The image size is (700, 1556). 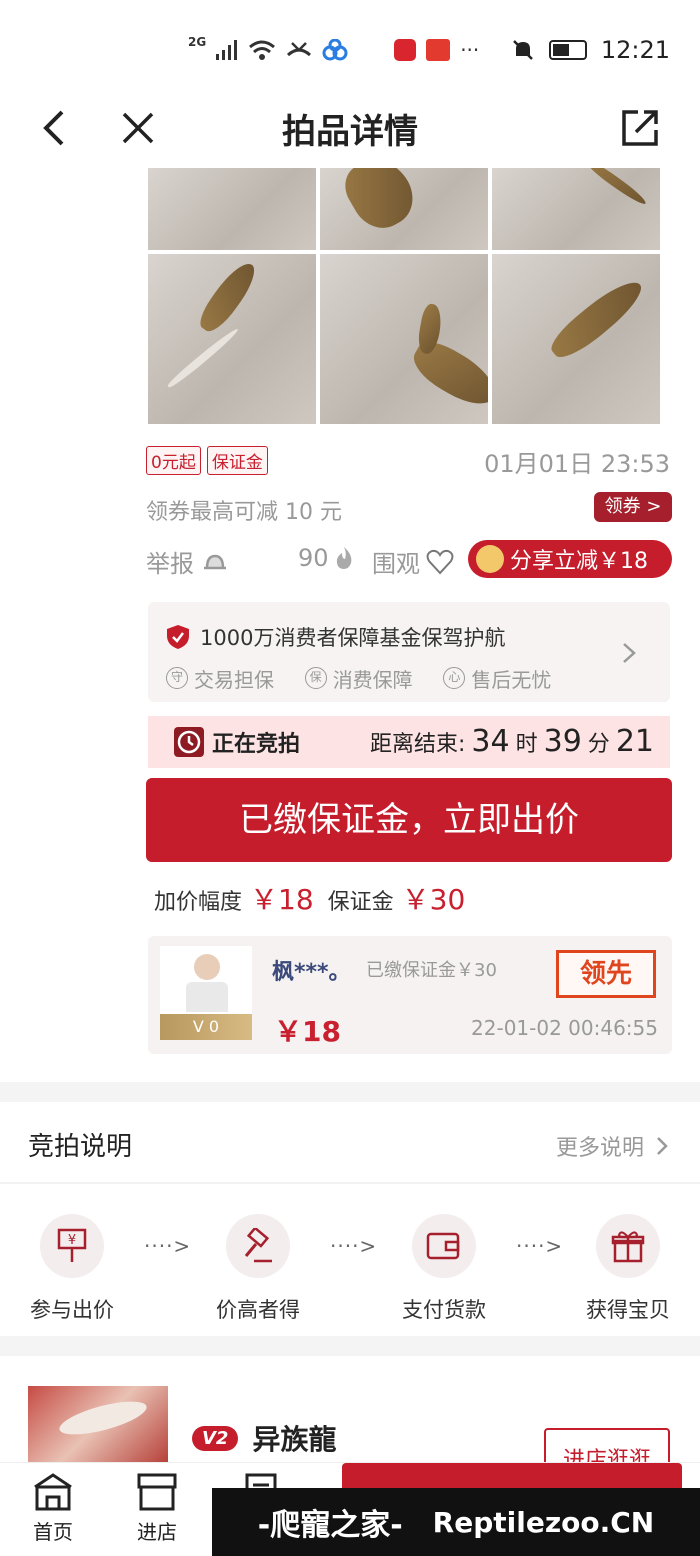 What do you see at coordinates (234, 679) in the screenshot?
I see `escrow-label: 交易担保` at bounding box center [234, 679].